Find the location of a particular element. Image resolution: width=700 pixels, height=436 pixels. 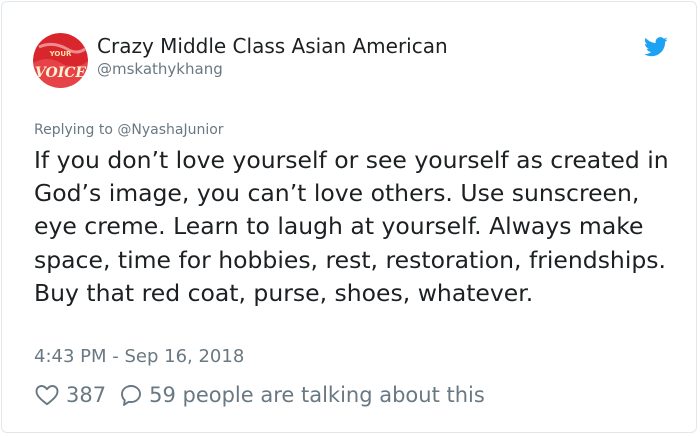

twitter-bird-icon is located at coordinates (656, 47).